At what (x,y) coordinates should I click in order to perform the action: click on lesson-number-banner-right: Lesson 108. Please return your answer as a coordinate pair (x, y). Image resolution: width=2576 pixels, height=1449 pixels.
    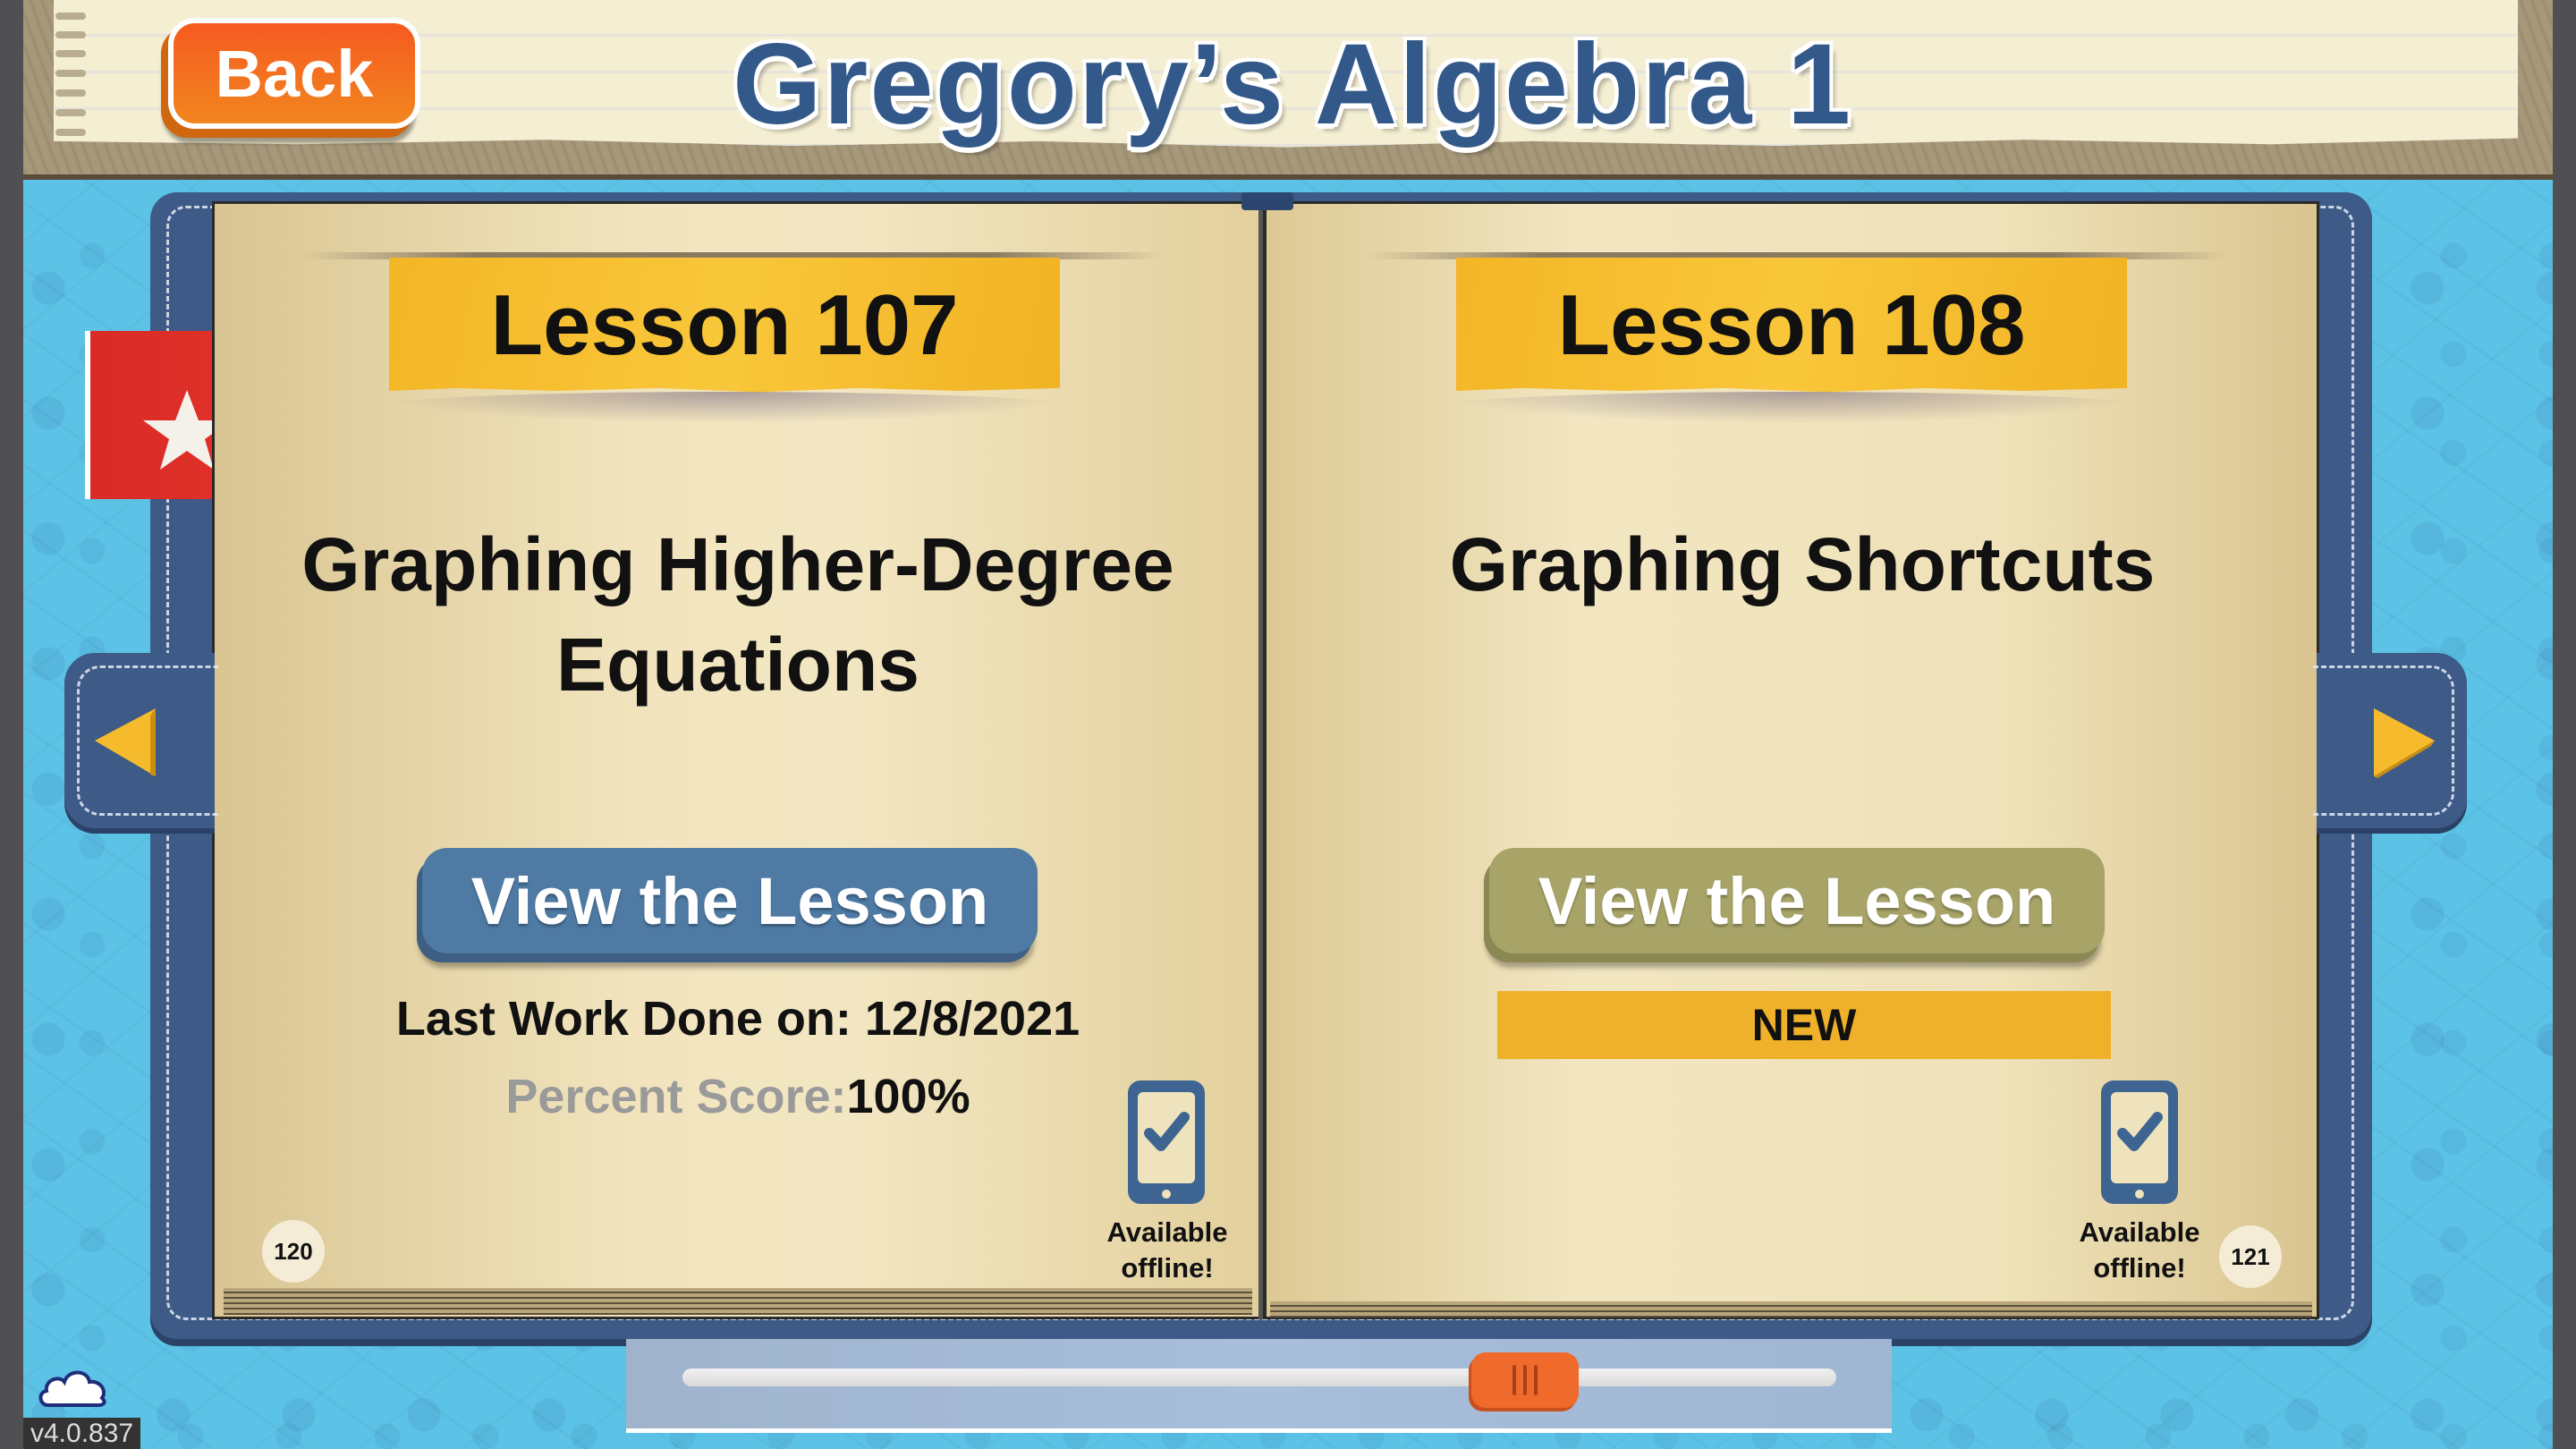
    Looking at the image, I should click on (1791, 325).